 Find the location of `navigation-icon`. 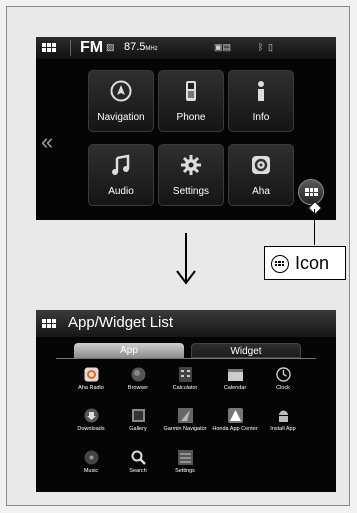

navigation-icon is located at coordinates (121, 91).